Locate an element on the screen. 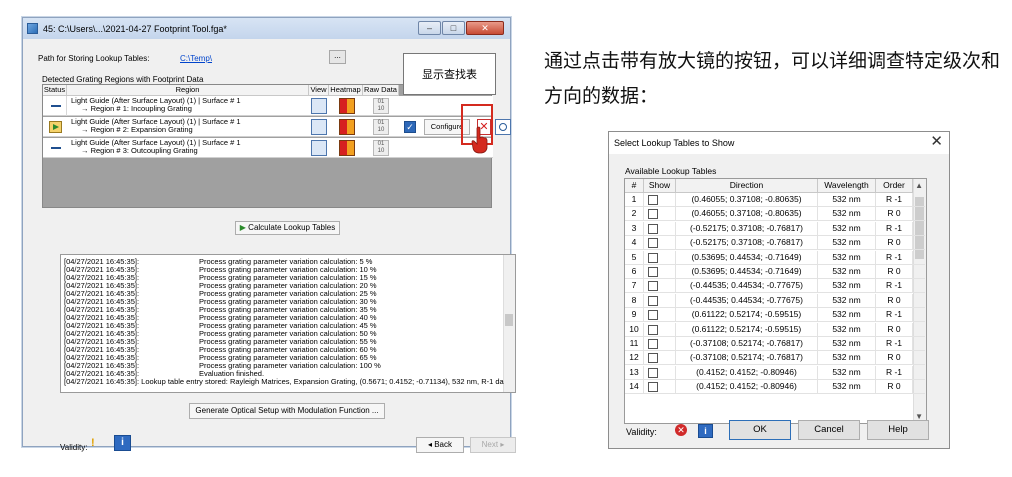  row-number: 2 is located at coordinates (634, 214).